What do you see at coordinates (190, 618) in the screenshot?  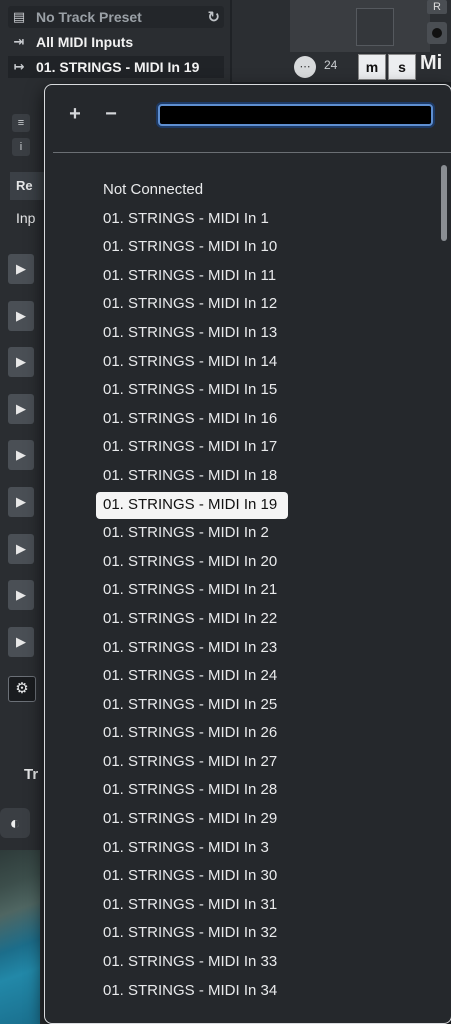 I see `list-item-label: 01. STRINGS - MIDI In 22` at bounding box center [190, 618].